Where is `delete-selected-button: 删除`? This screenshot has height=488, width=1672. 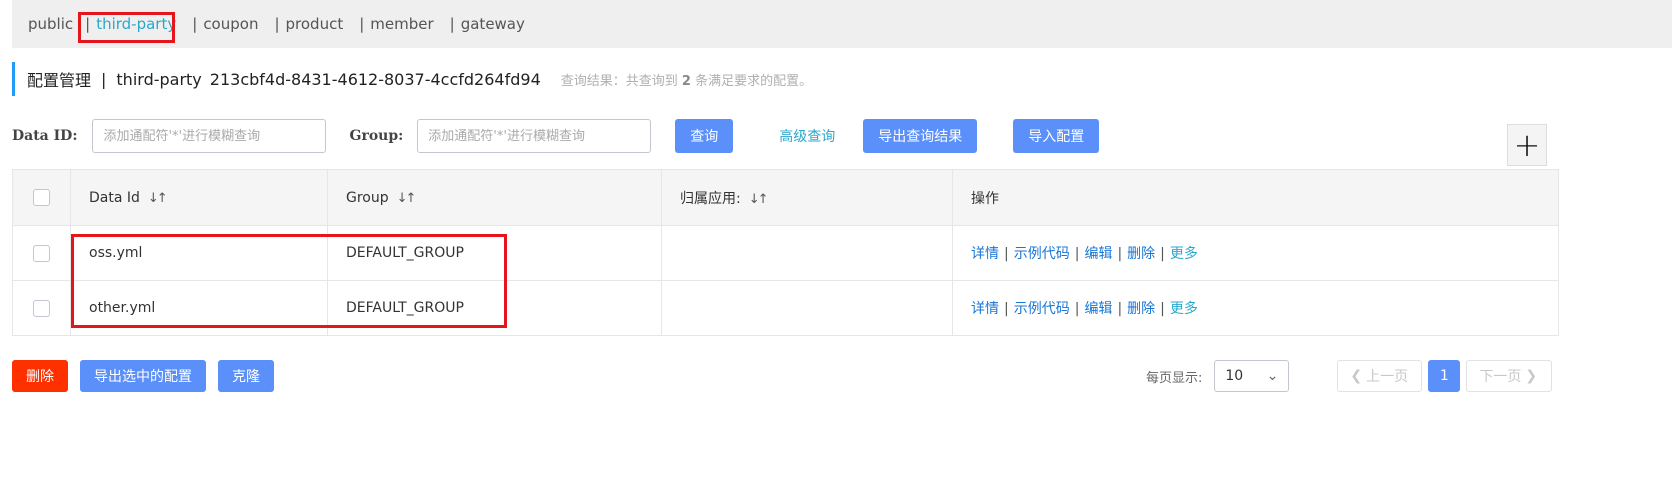 delete-selected-button: 删除 is located at coordinates (40, 376).